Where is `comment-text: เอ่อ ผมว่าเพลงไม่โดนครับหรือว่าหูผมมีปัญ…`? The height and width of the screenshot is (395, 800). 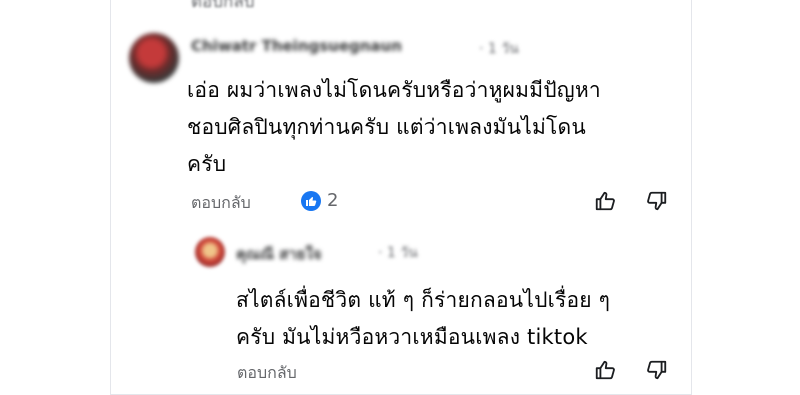
comment-text: เอ่อ ผมว่าเพลงไม่โดนครับหรือว่าหูผมมีปัญ… is located at coordinates (394, 127).